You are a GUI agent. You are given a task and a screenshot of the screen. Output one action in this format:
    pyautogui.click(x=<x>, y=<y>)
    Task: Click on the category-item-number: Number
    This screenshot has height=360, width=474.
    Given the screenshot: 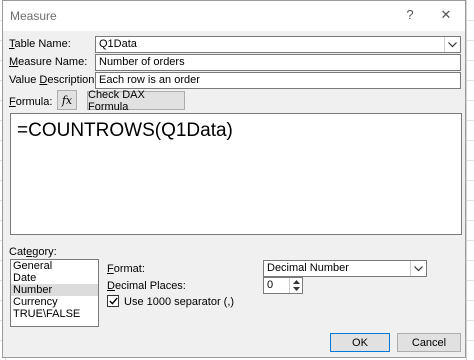 What is the action you would take?
    pyautogui.click(x=54, y=290)
    